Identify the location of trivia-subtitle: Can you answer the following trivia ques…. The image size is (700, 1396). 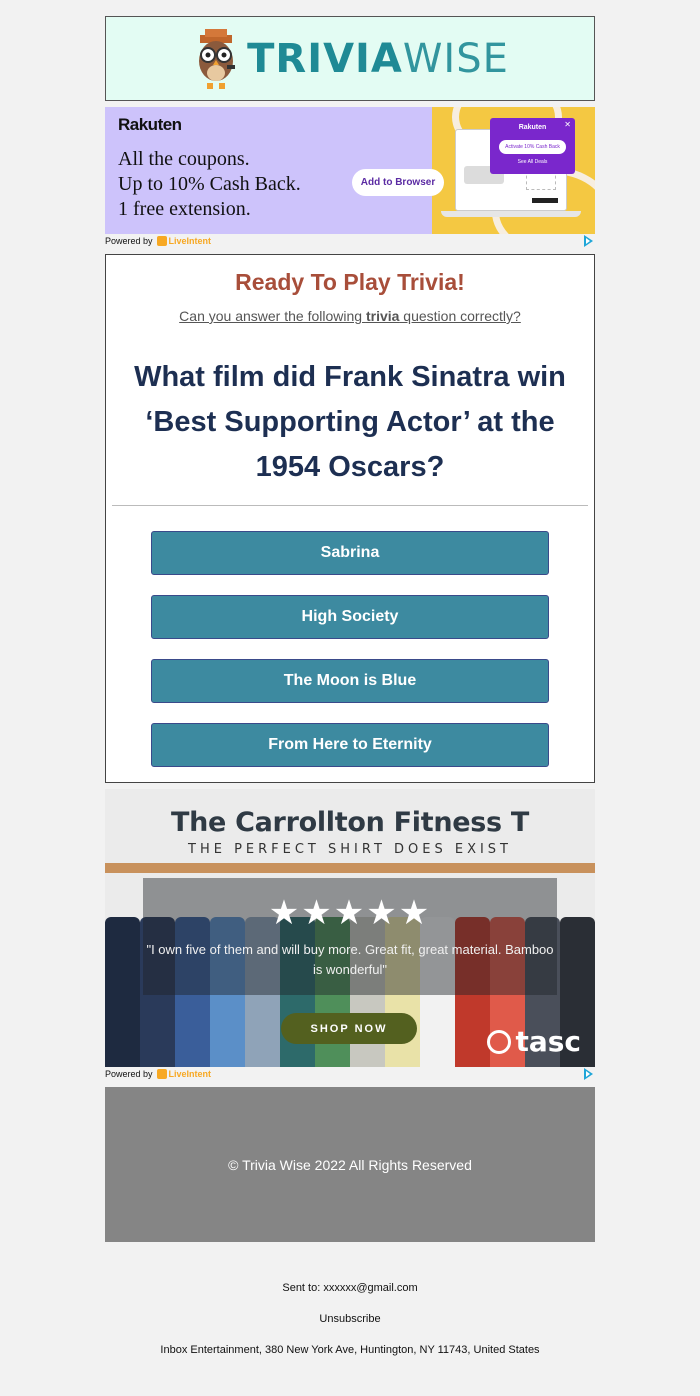
(350, 316).